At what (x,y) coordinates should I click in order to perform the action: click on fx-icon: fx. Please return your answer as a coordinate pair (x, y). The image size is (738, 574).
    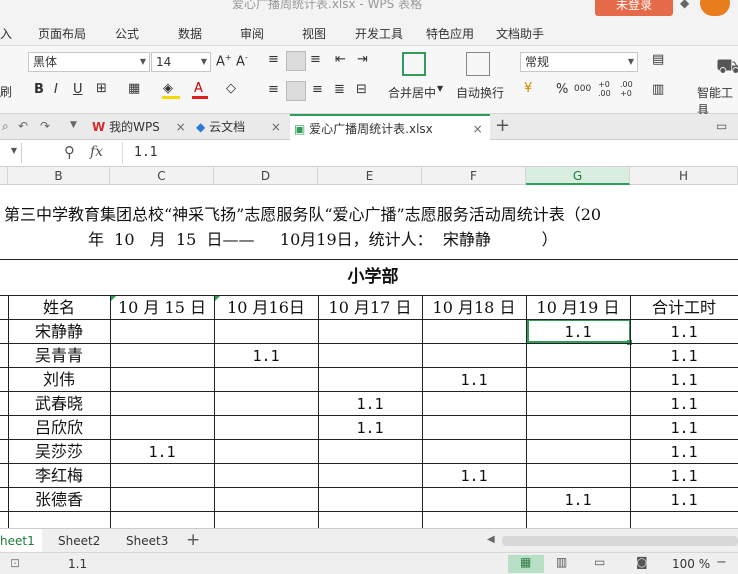
    Looking at the image, I should click on (96, 152).